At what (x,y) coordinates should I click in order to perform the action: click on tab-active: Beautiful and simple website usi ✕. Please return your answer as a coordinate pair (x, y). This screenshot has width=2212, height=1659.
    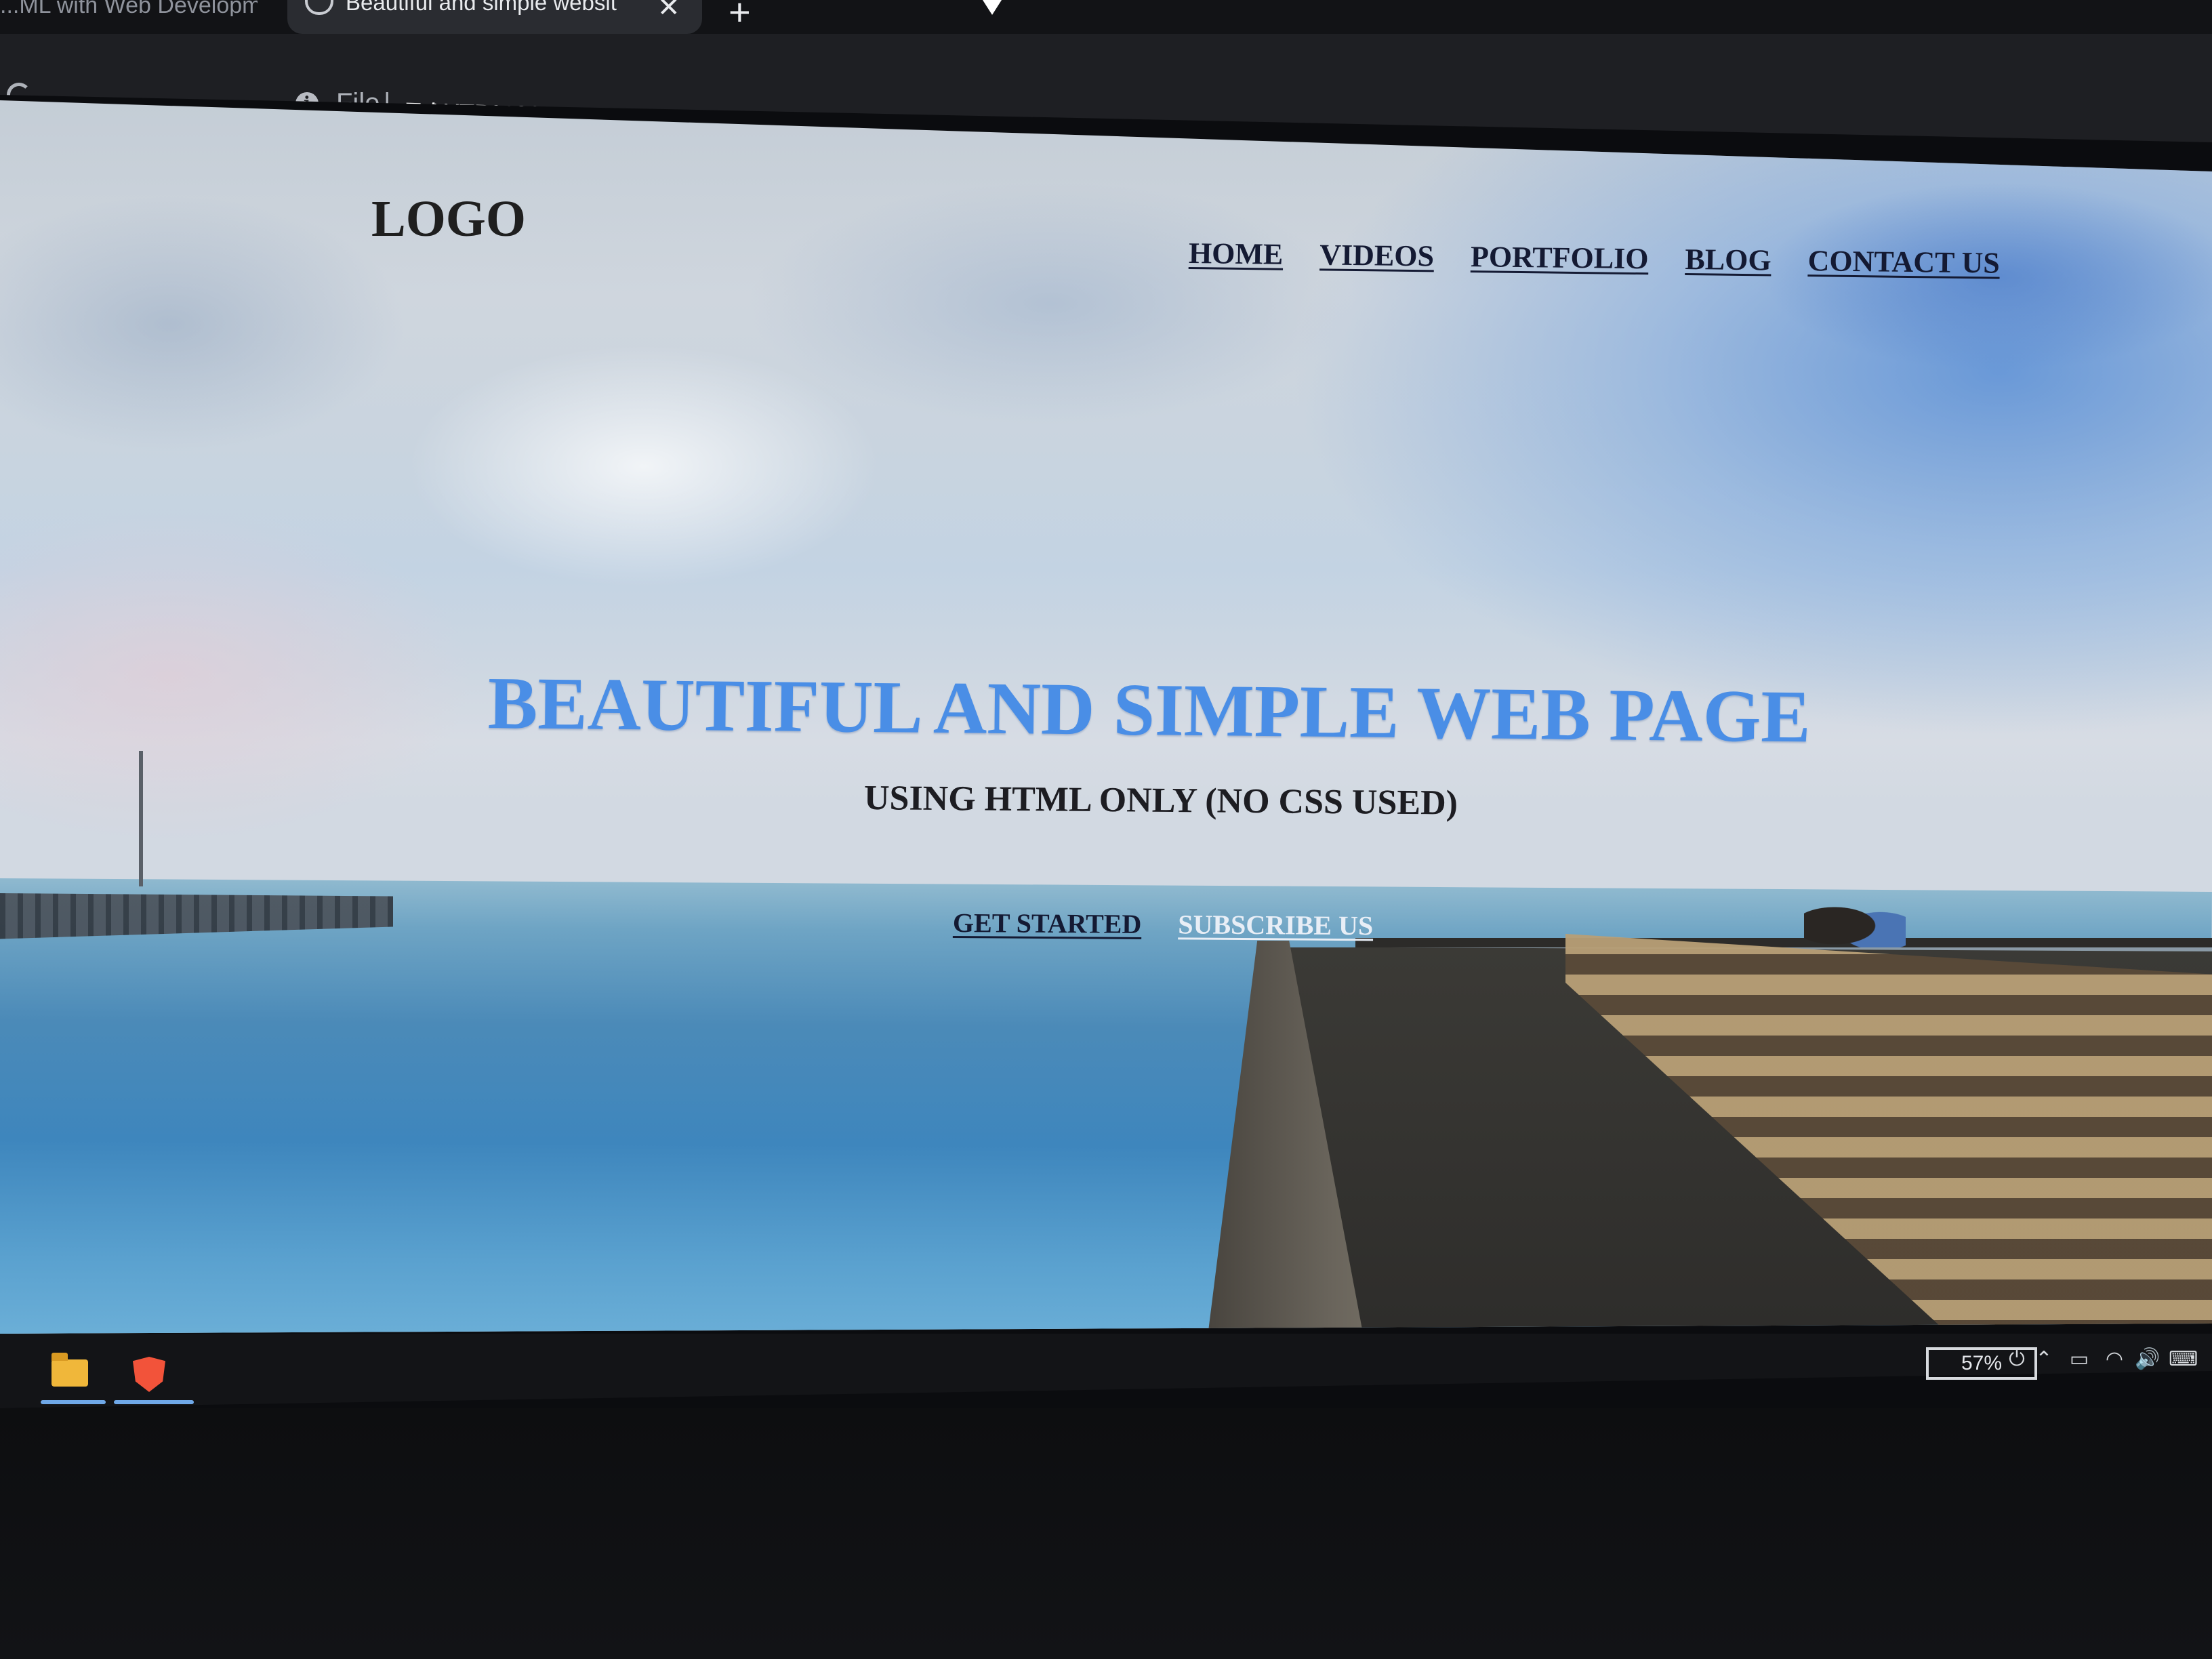
    Looking at the image, I should click on (495, 17).